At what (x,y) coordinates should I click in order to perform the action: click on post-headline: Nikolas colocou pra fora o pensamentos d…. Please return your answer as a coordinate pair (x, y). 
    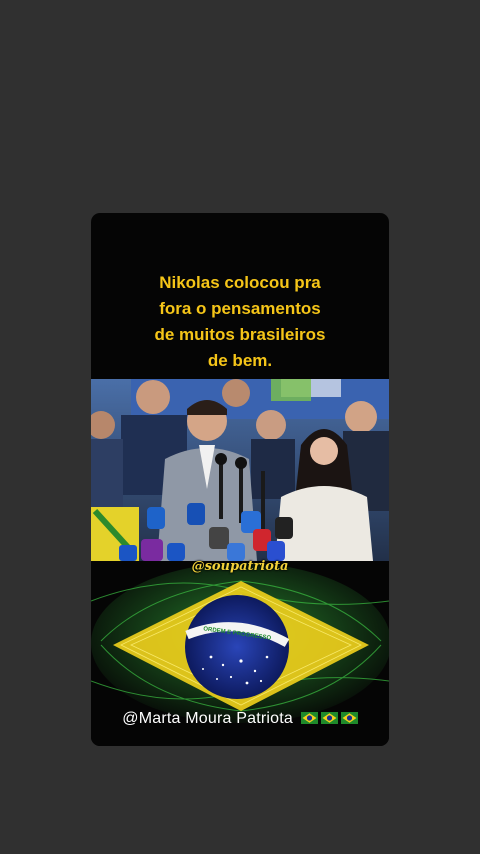
    Looking at the image, I should click on (240, 321).